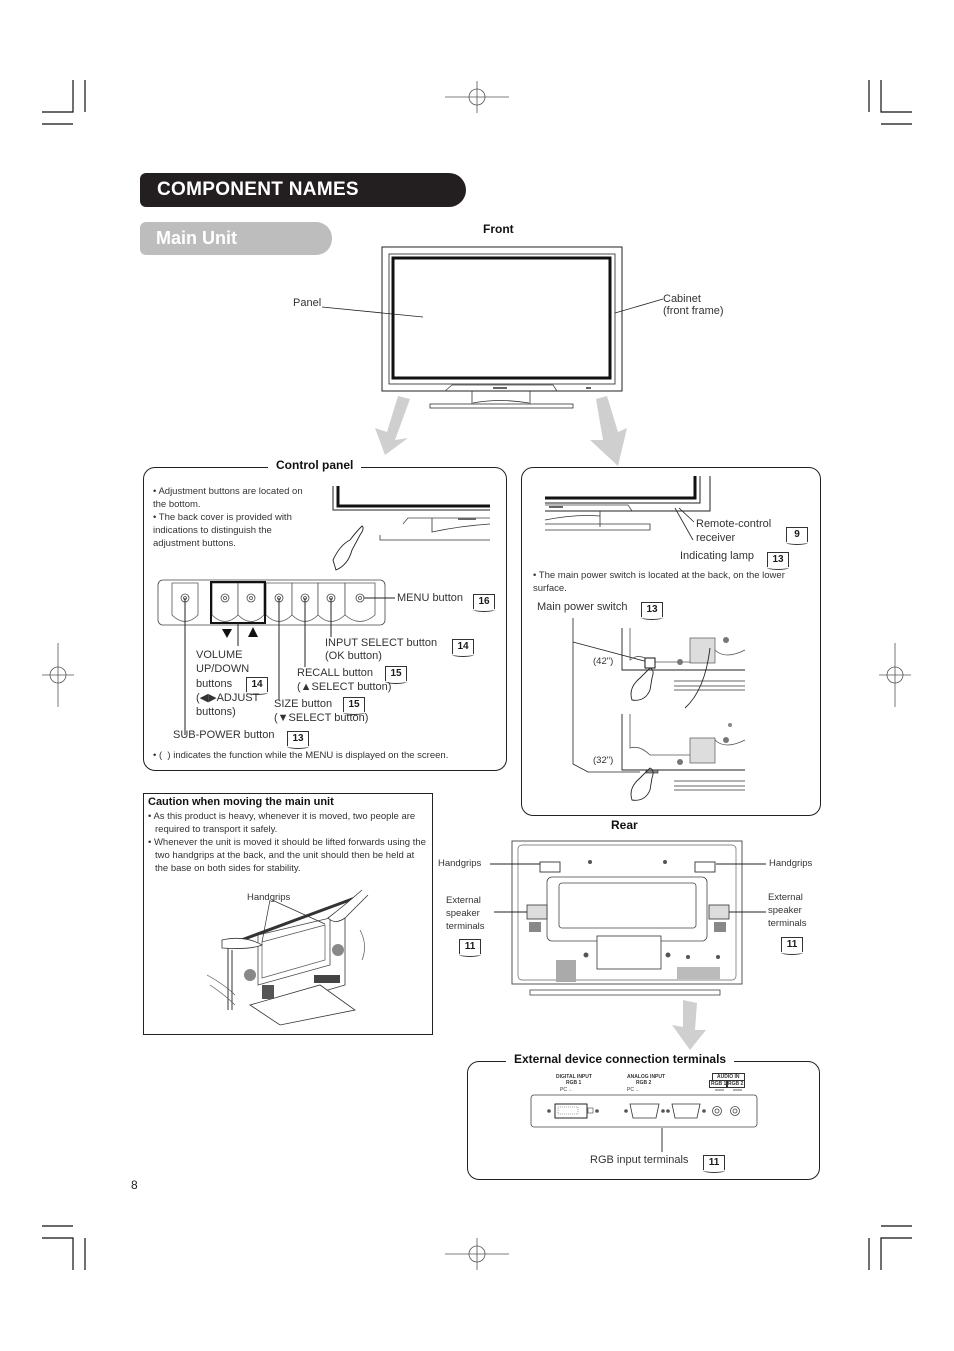 The height and width of the screenshot is (1351, 954). Describe the element at coordinates (134, 1185) in the screenshot. I see `page-number: 8` at that location.